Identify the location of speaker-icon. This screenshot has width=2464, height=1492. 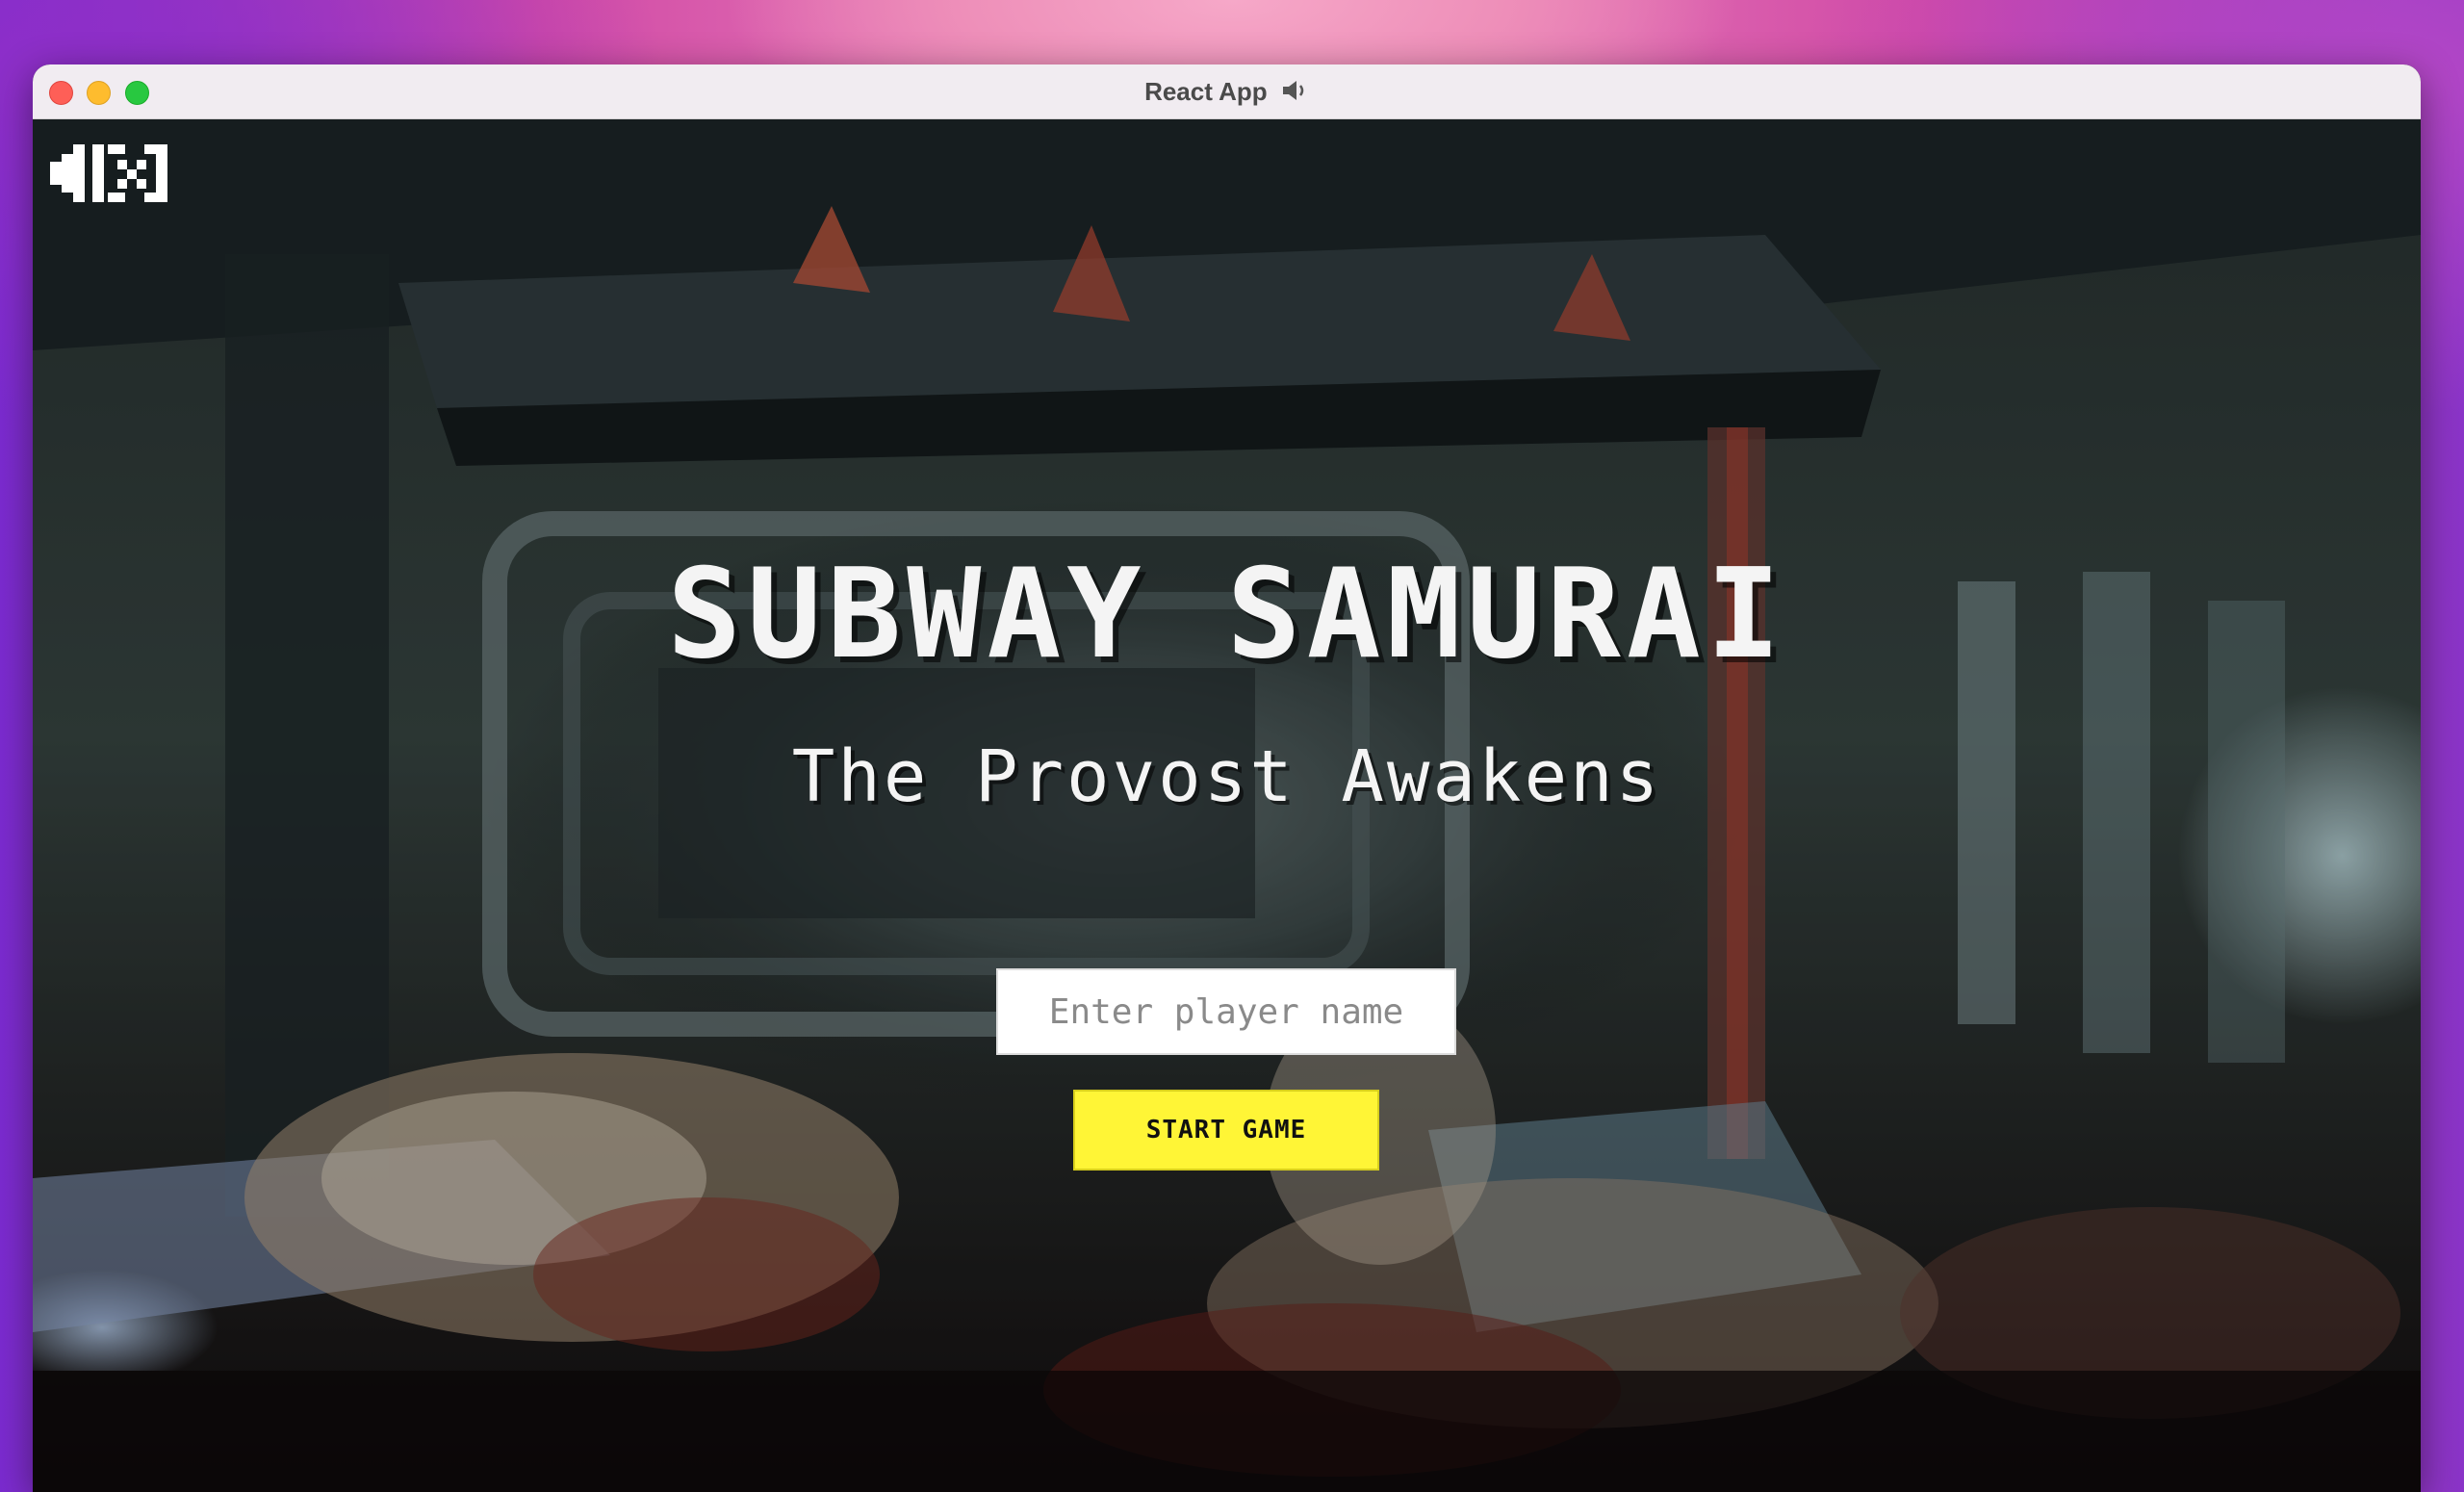
(1294, 94).